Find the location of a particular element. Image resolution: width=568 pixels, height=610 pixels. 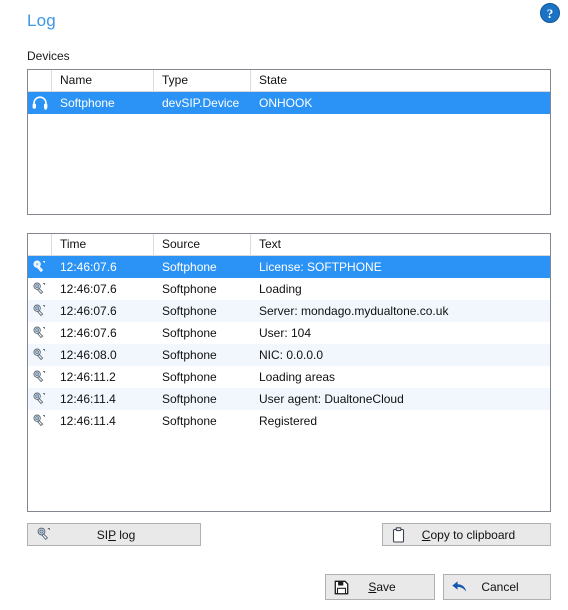

log-header-row: Time Source Text is located at coordinates (289, 245).